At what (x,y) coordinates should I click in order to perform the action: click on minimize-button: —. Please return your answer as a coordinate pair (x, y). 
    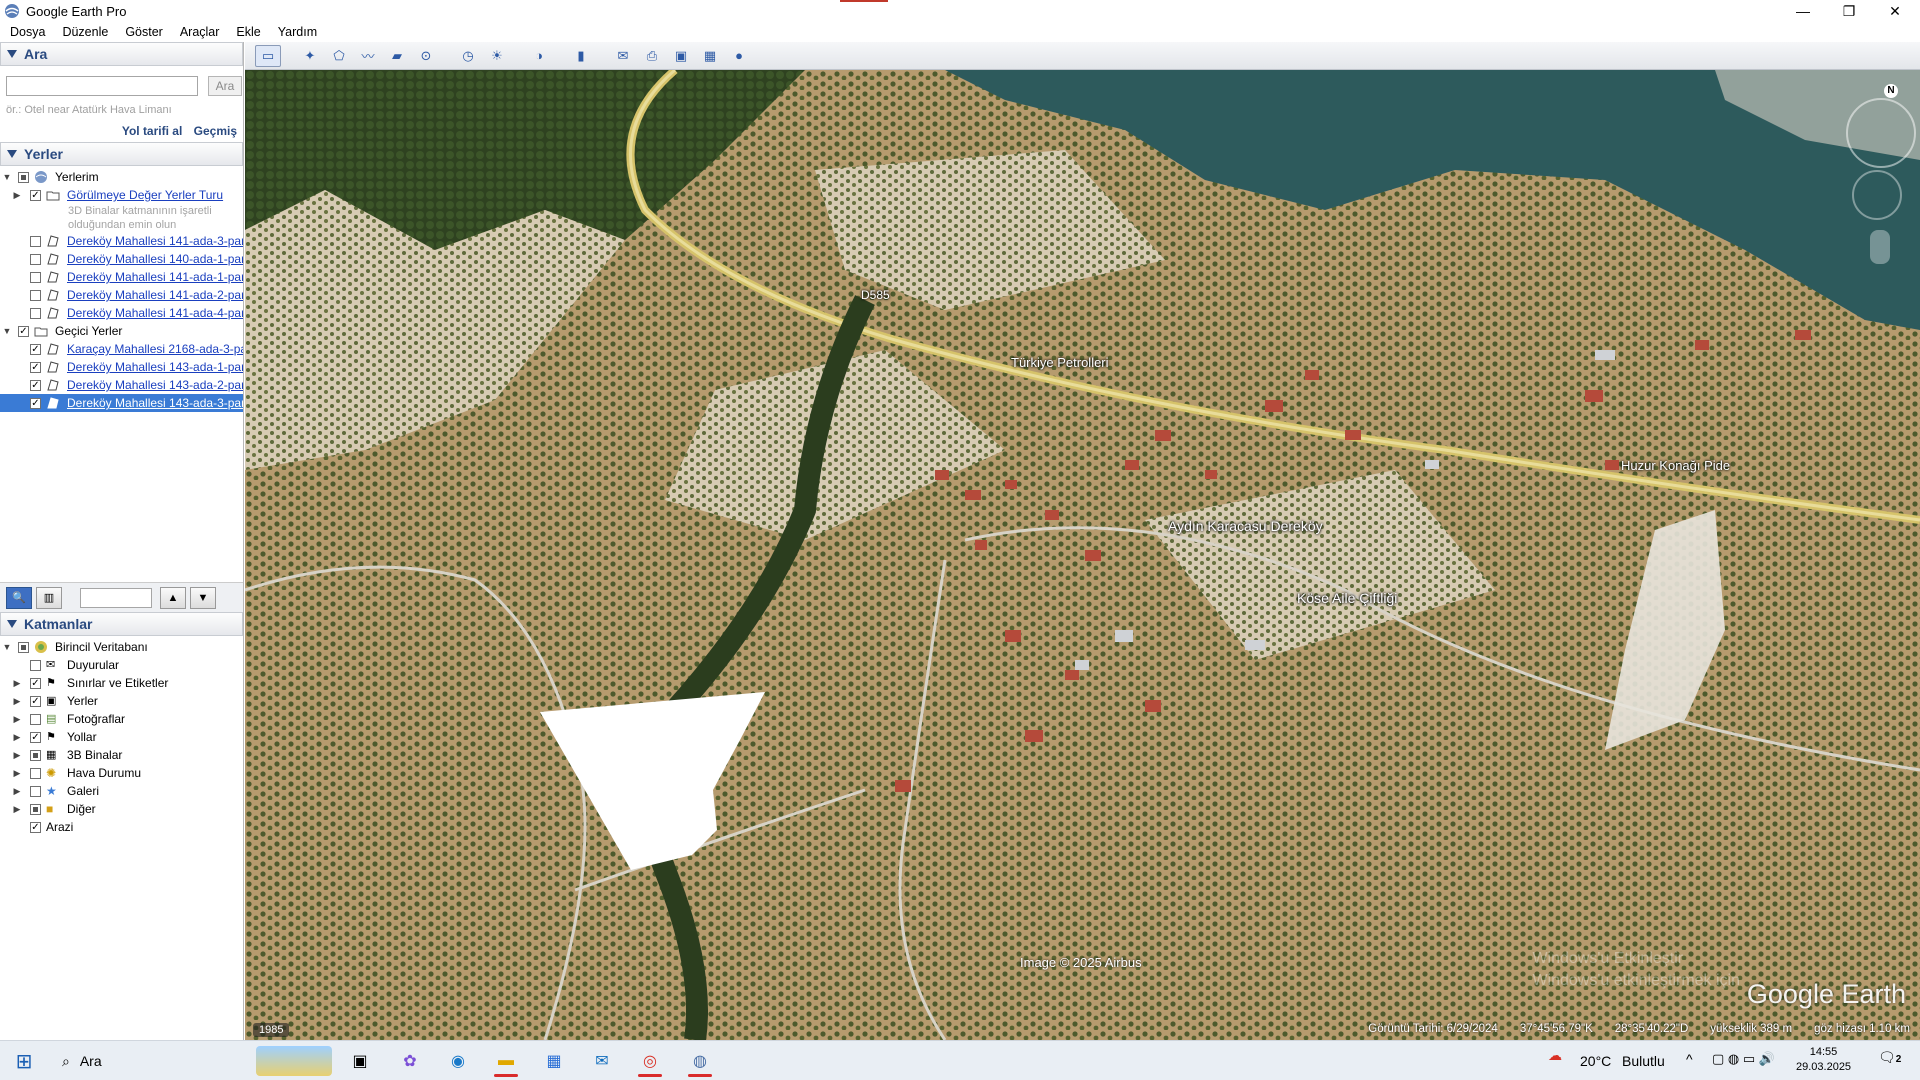
    Looking at the image, I should click on (1803, 11).